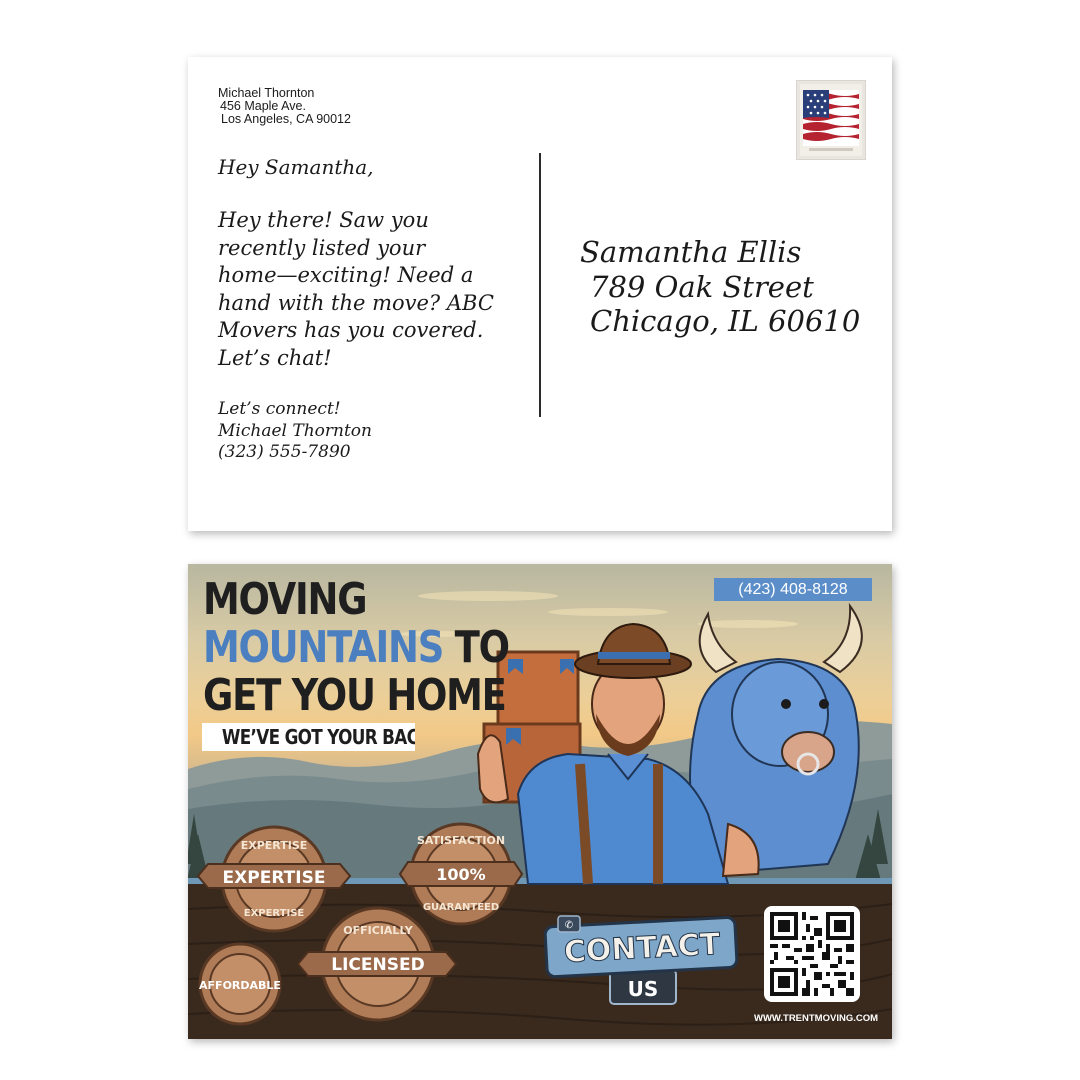 The height and width of the screenshot is (1080, 1080). I want to click on greeting: Hey Samantha,, so click(296, 167).